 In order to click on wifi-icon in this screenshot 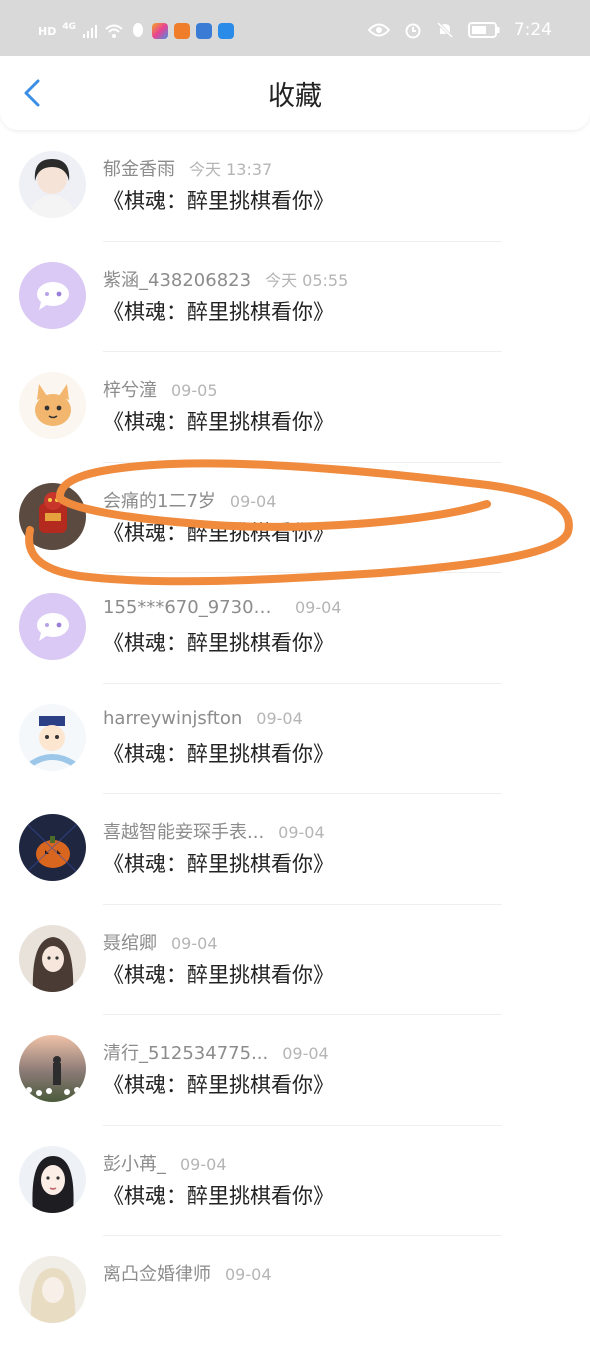, I will do `click(114, 31)`.